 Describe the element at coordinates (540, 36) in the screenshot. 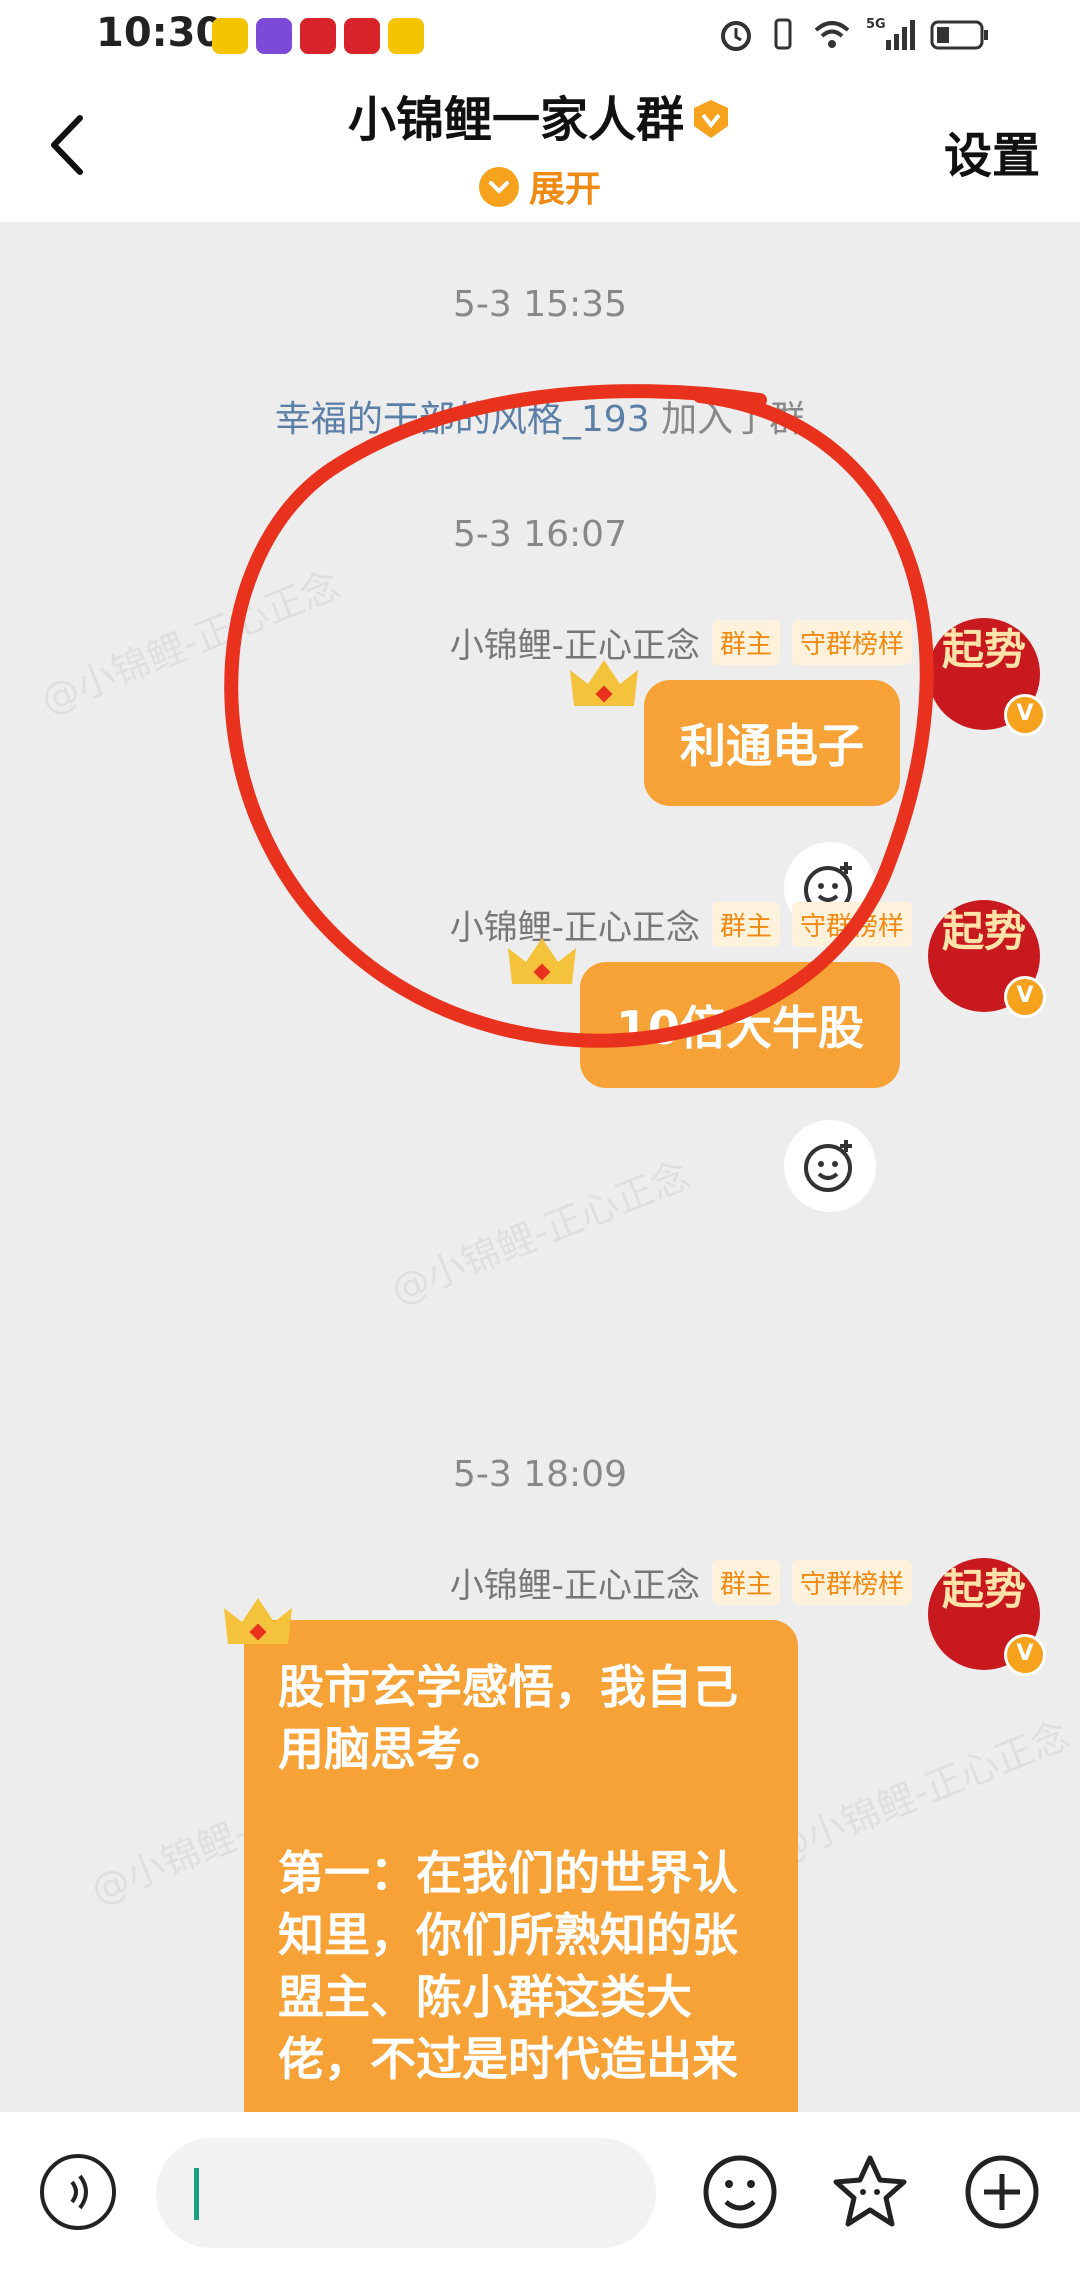

I see `status-bar: 10:30 5G` at that location.